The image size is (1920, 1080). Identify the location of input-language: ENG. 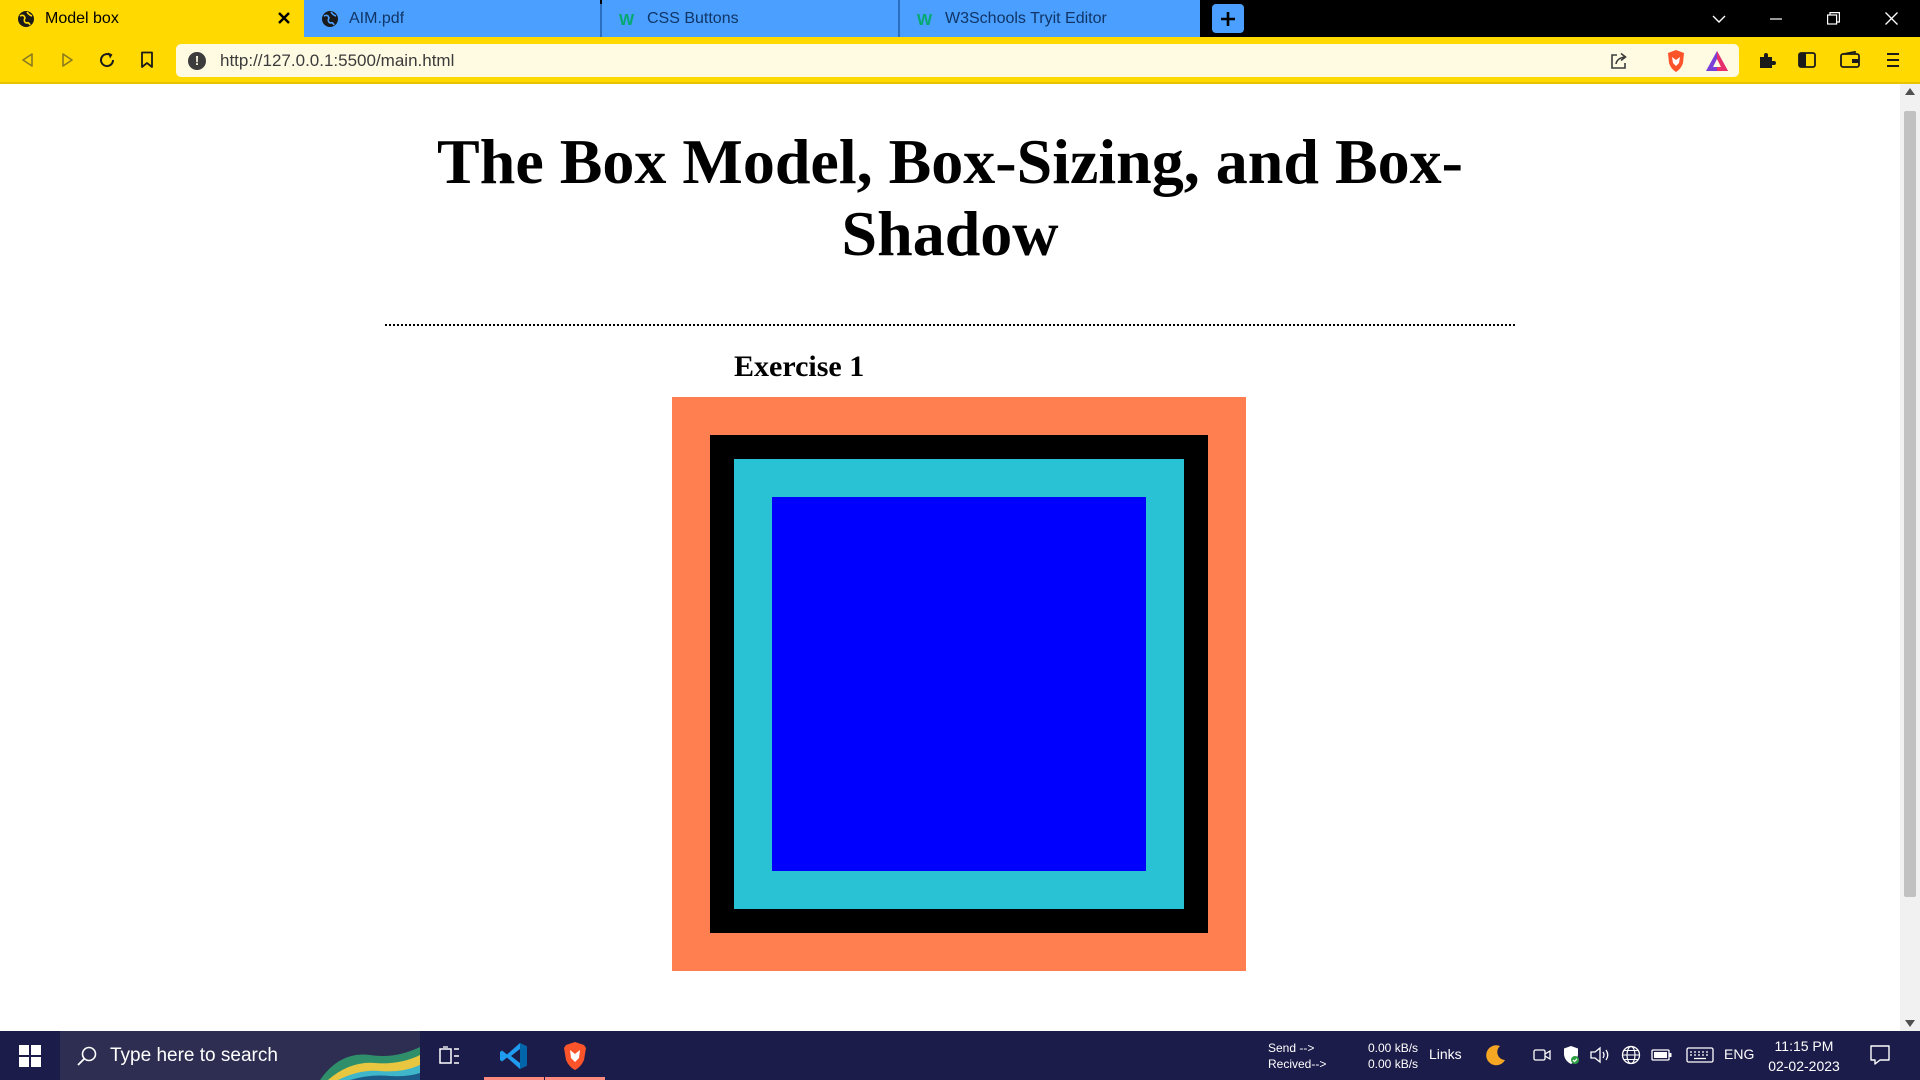
(1739, 1054).